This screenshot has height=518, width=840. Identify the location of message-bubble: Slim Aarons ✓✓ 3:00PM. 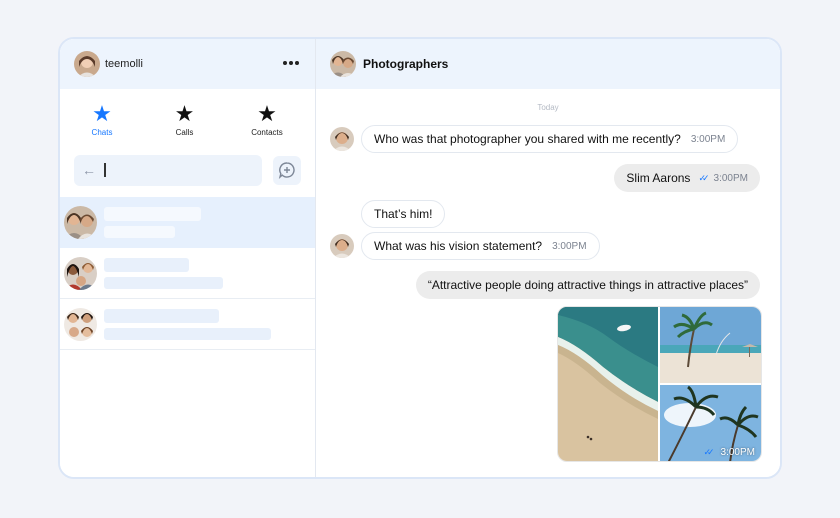
(687, 178).